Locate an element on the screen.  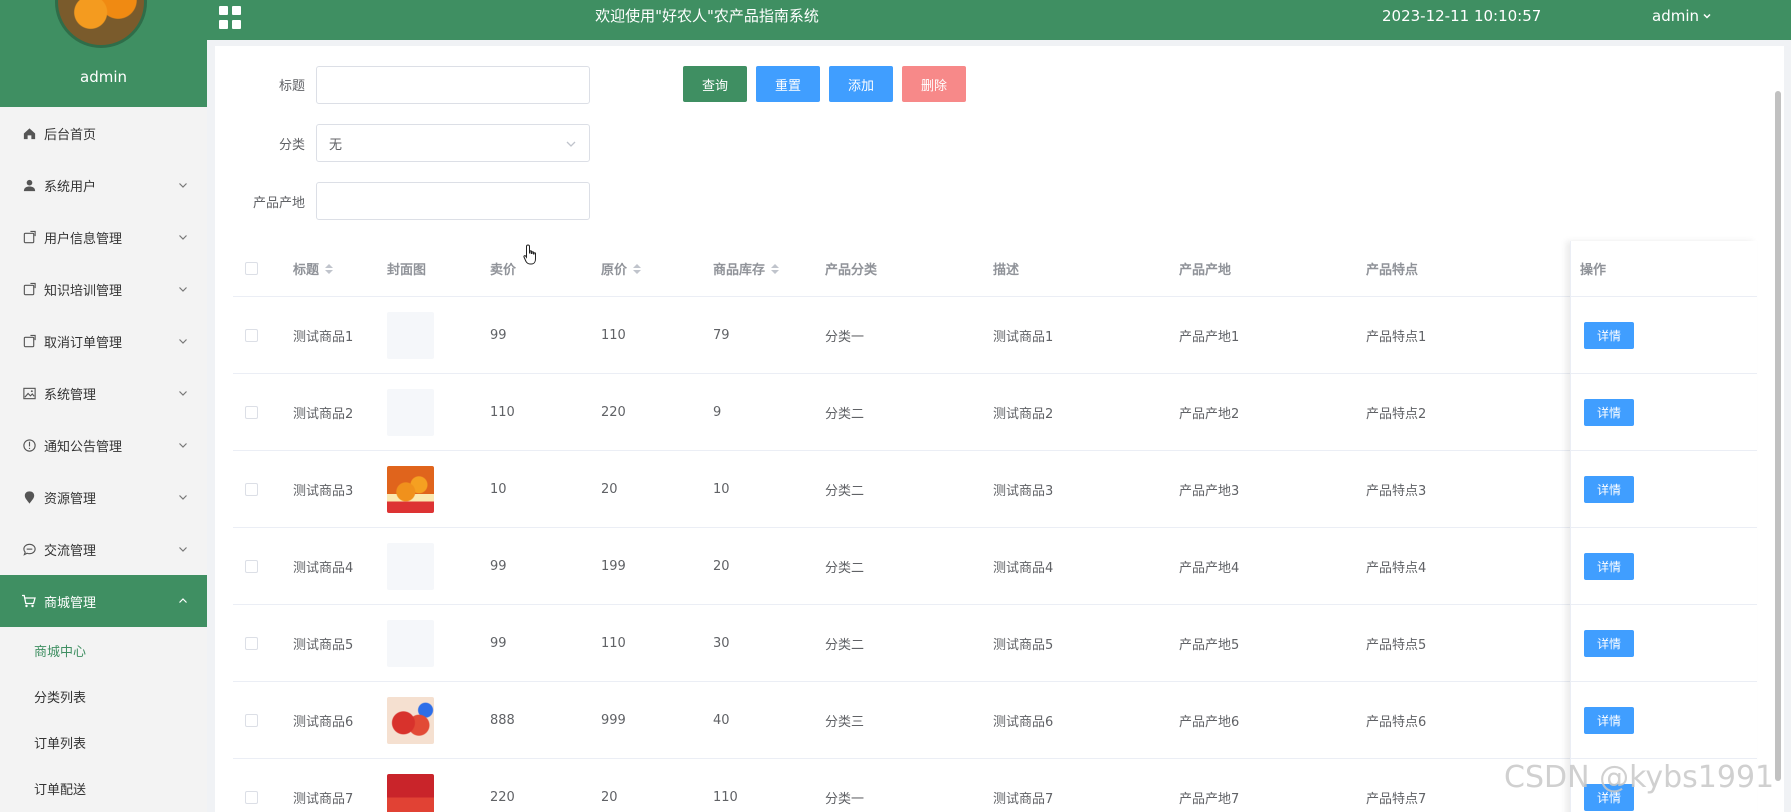
select-all-checkbox is located at coordinates (251, 268).